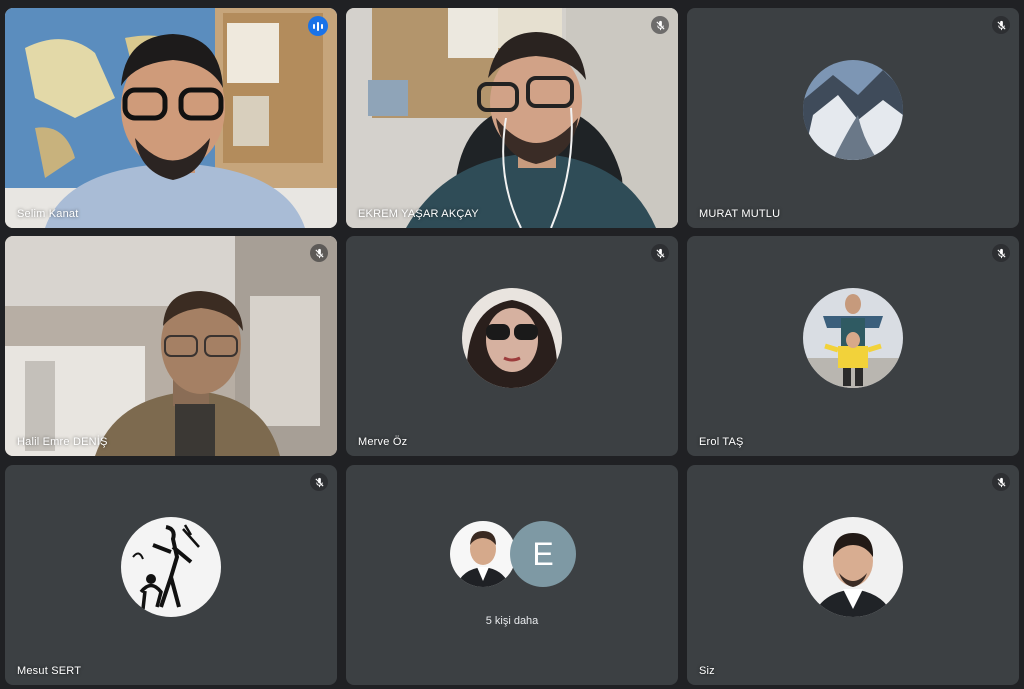 Image resolution: width=1024 pixels, height=689 pixels. What do you see at coordinates (512, 621) in the screenshot?
I see `more-participants-label: 5 kişi daha` at bounding box center [512, 621].